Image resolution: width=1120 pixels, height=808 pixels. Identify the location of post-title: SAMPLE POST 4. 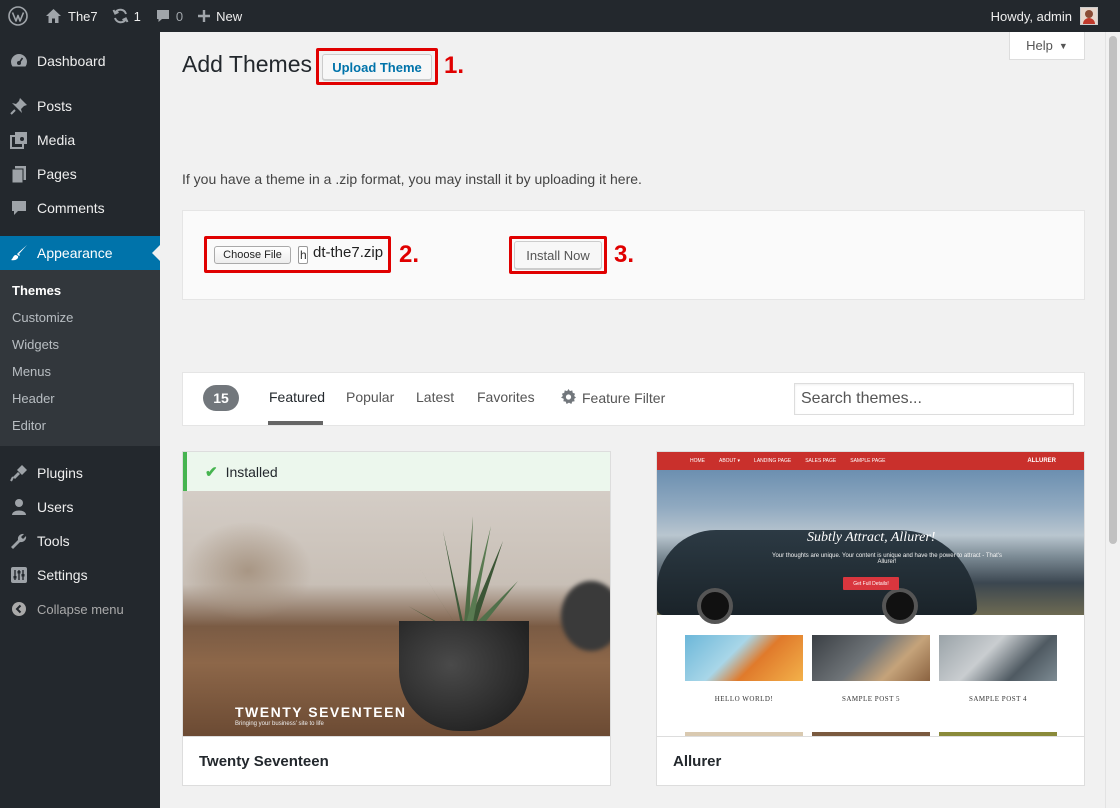
(998, 699).